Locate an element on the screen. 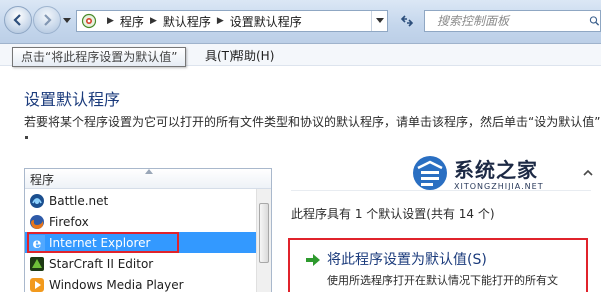 This screenshot has height=292, width=601. page-title: 设置默认程序 is located at coordinates (72, 99).